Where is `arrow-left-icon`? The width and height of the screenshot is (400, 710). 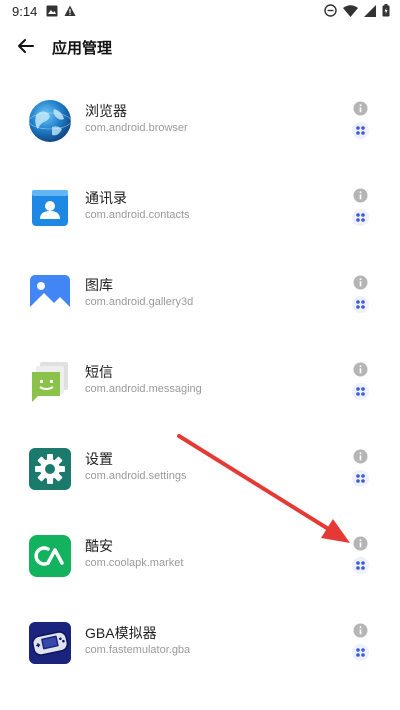
arrow-left-icon is located at coordinates (26, 46).